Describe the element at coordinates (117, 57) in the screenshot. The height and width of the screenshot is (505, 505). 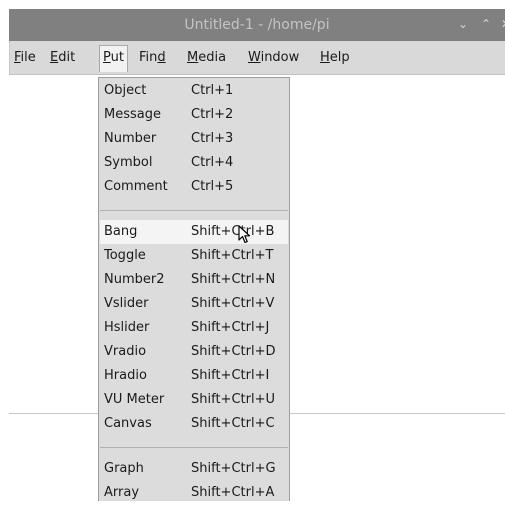
I see `menu-put-label: ut` at that location.